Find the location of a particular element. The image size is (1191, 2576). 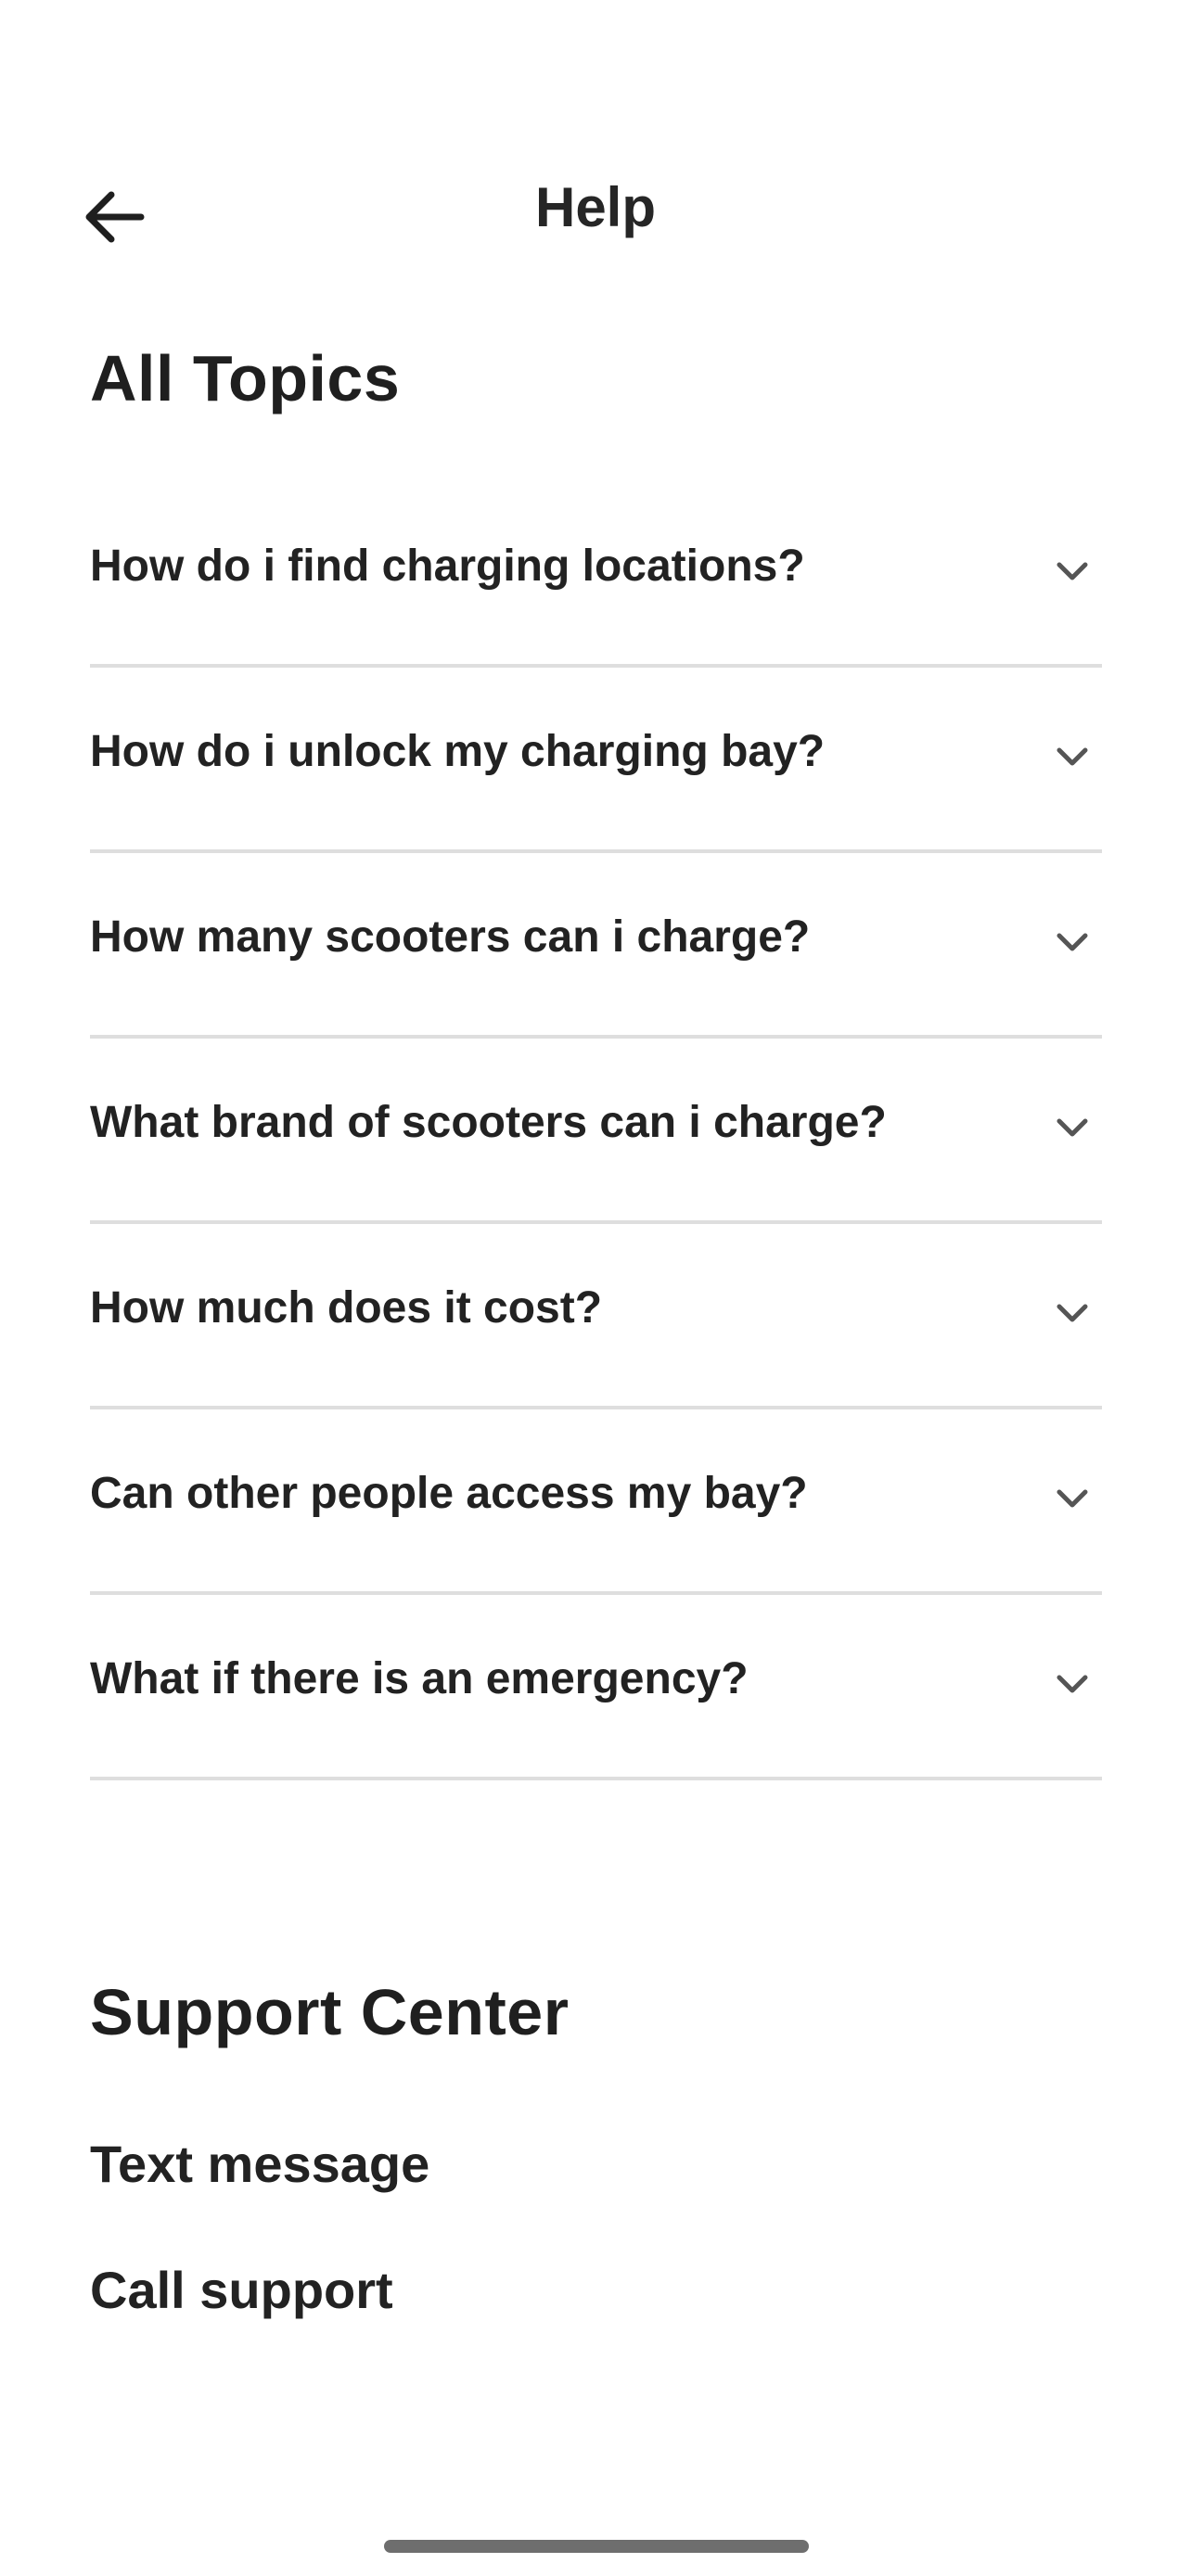

home-indicator is located at coordinates (597, 2546).